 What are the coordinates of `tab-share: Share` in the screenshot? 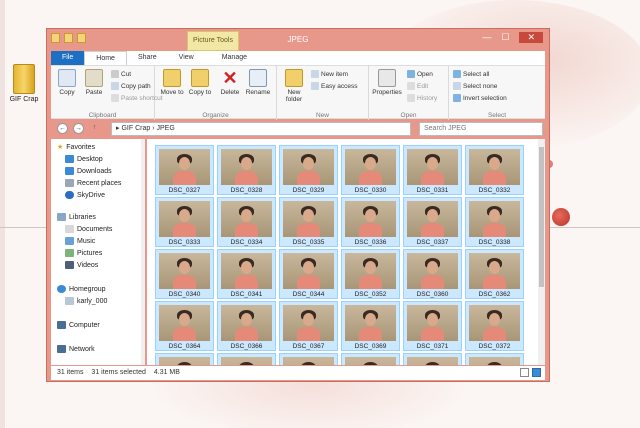 It's located at (147, 58).